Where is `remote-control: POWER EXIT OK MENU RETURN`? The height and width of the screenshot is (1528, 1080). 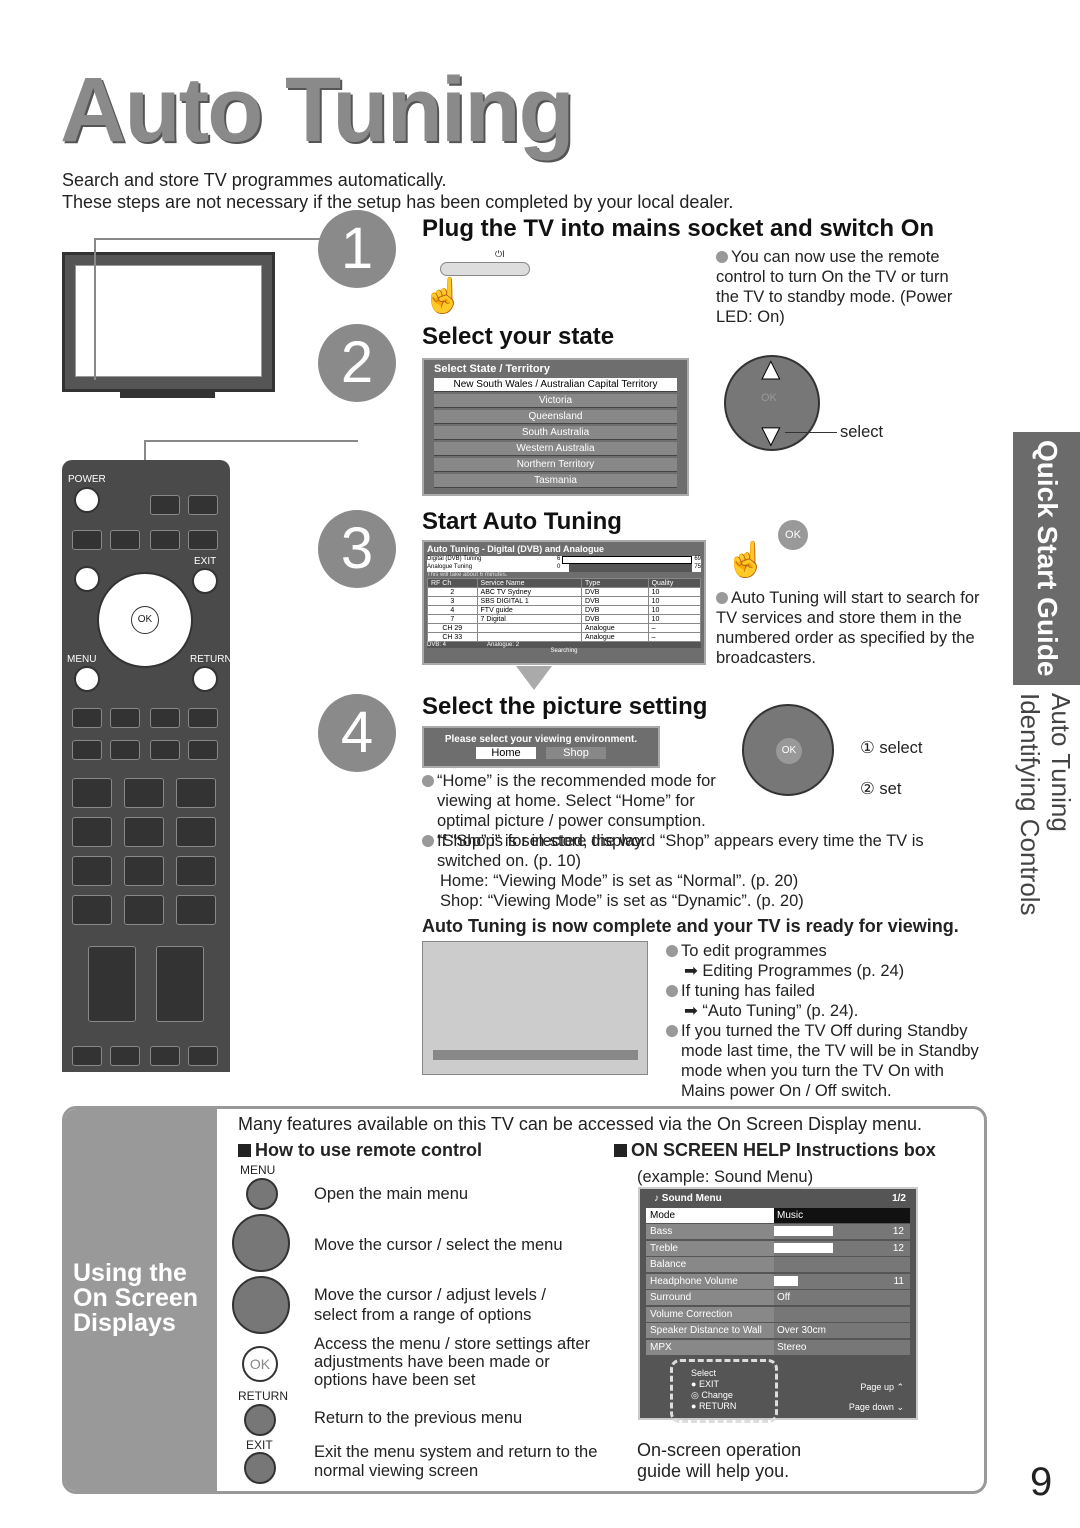
remote-control: POWER EXIT OK MENU RETURN is located at coordinates (147, 766).